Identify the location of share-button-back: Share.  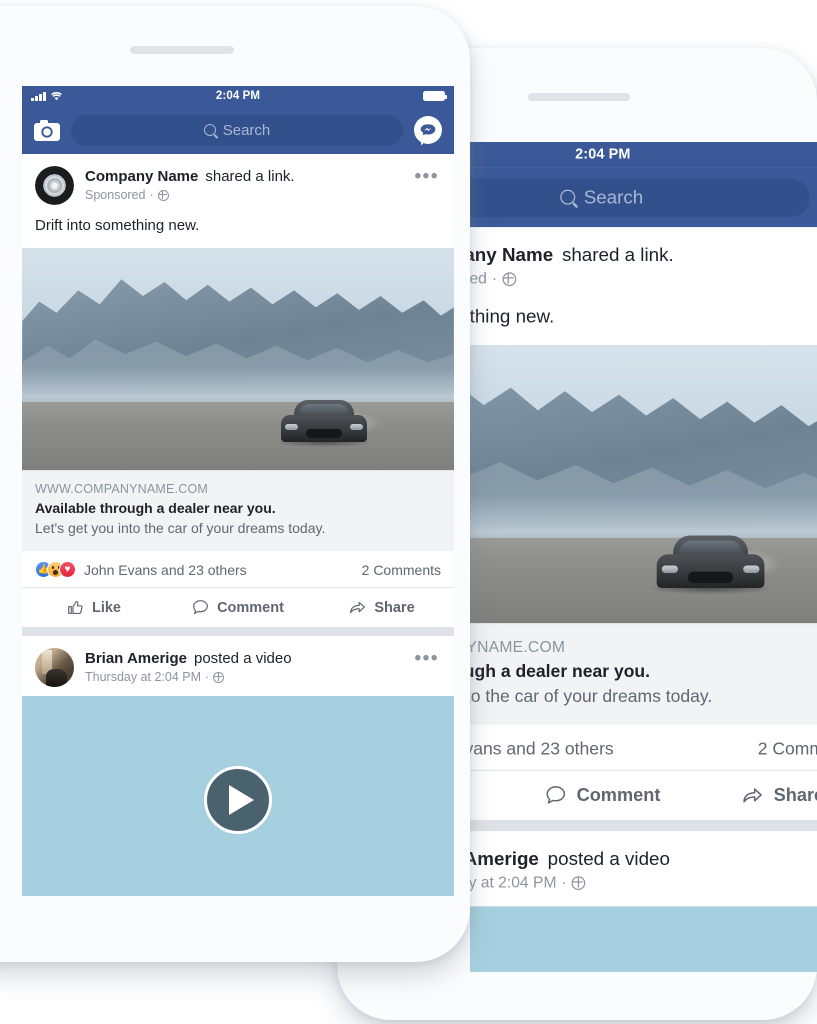
(755, 795).